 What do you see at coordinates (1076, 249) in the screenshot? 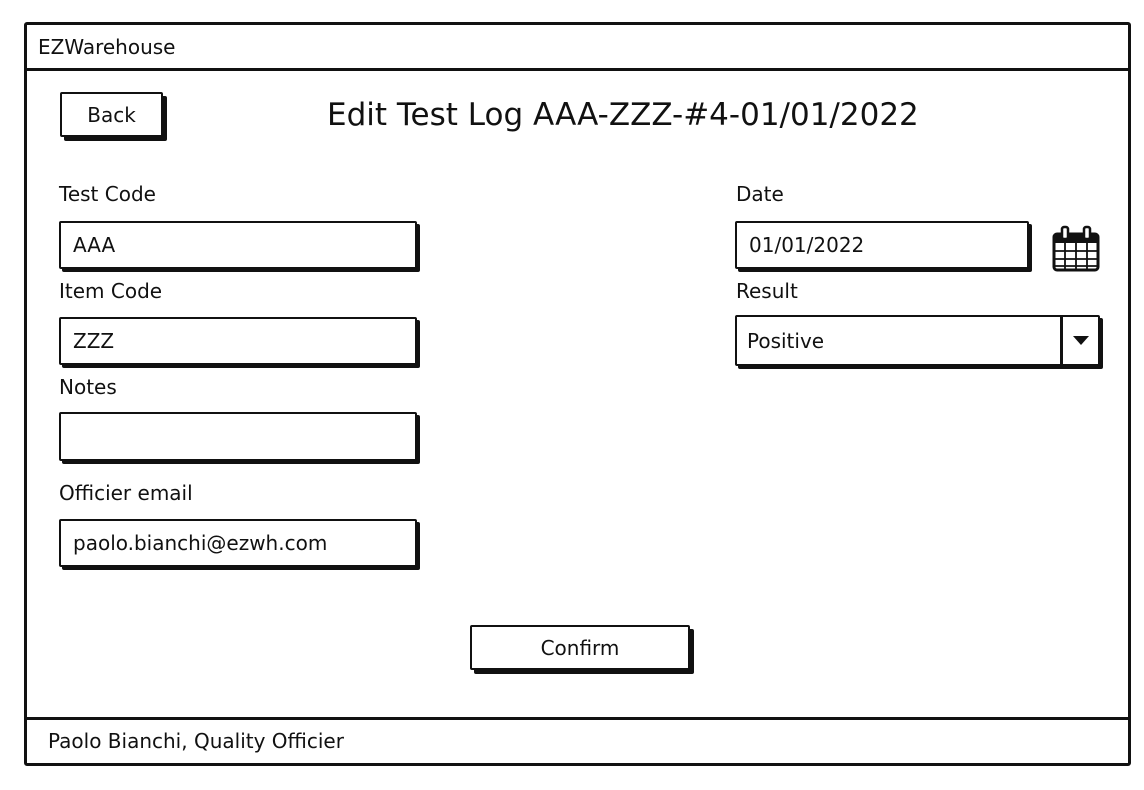
I see `calendar-icon` at bounding box center [1076, 249].